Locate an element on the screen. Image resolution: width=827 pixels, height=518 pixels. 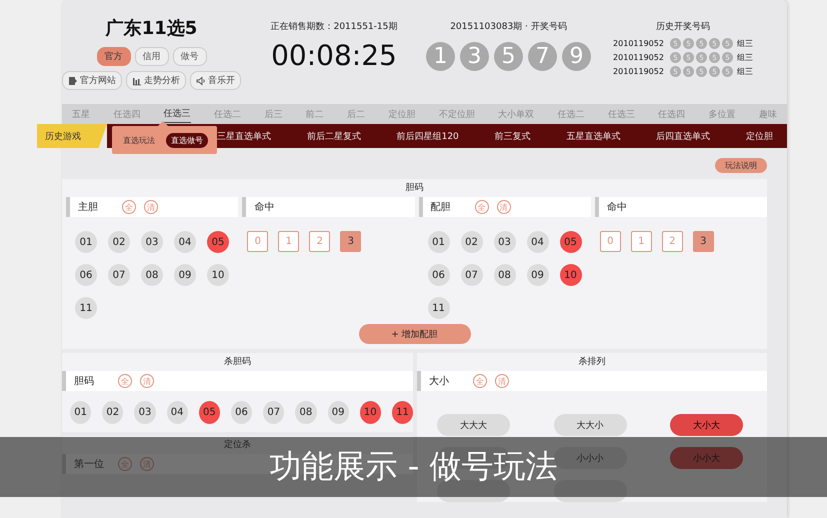
issue-label: 正在销售期数：2011551-15期 is located at coordinates (334, 26).